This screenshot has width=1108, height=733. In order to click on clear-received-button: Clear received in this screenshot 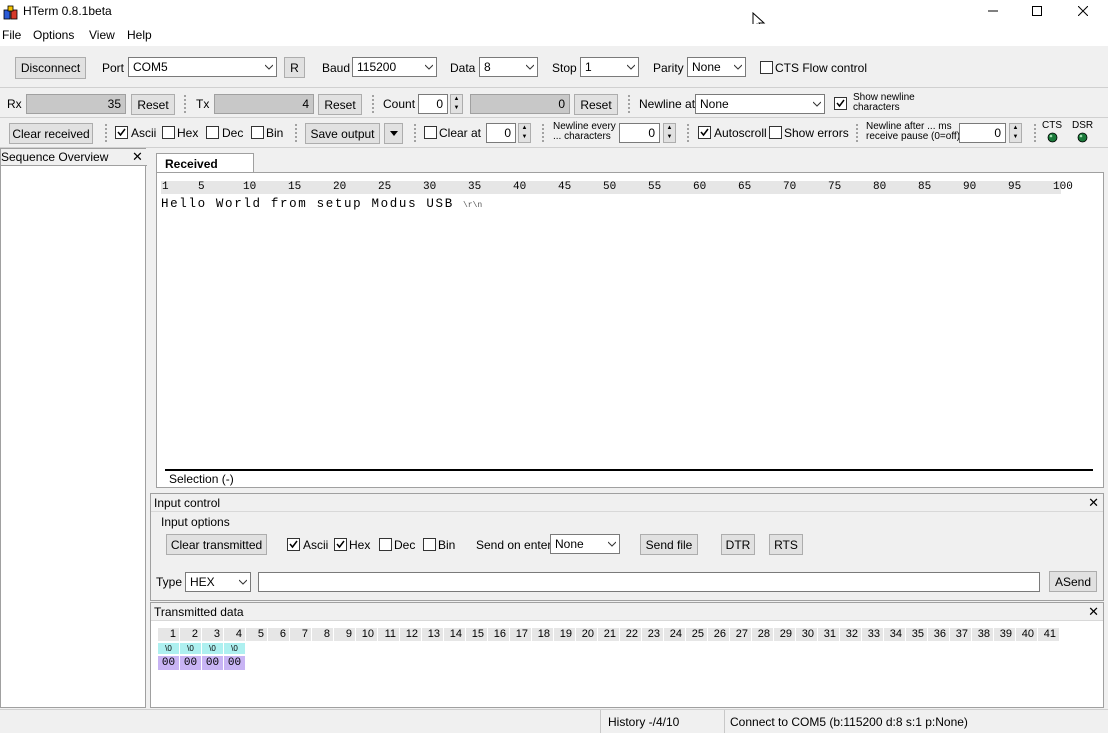, I will do `click(51, 133)`.